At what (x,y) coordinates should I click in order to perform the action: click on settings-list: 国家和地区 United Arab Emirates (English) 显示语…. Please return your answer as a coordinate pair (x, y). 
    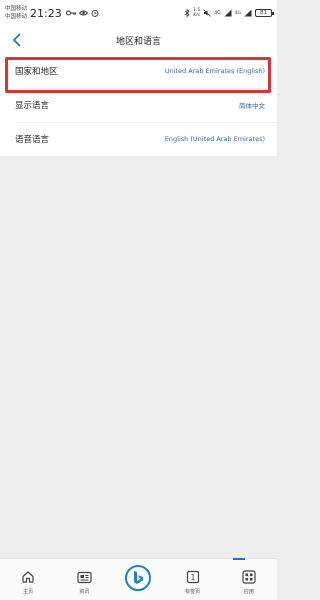
    Looking at the image, I should click on (138, 105).